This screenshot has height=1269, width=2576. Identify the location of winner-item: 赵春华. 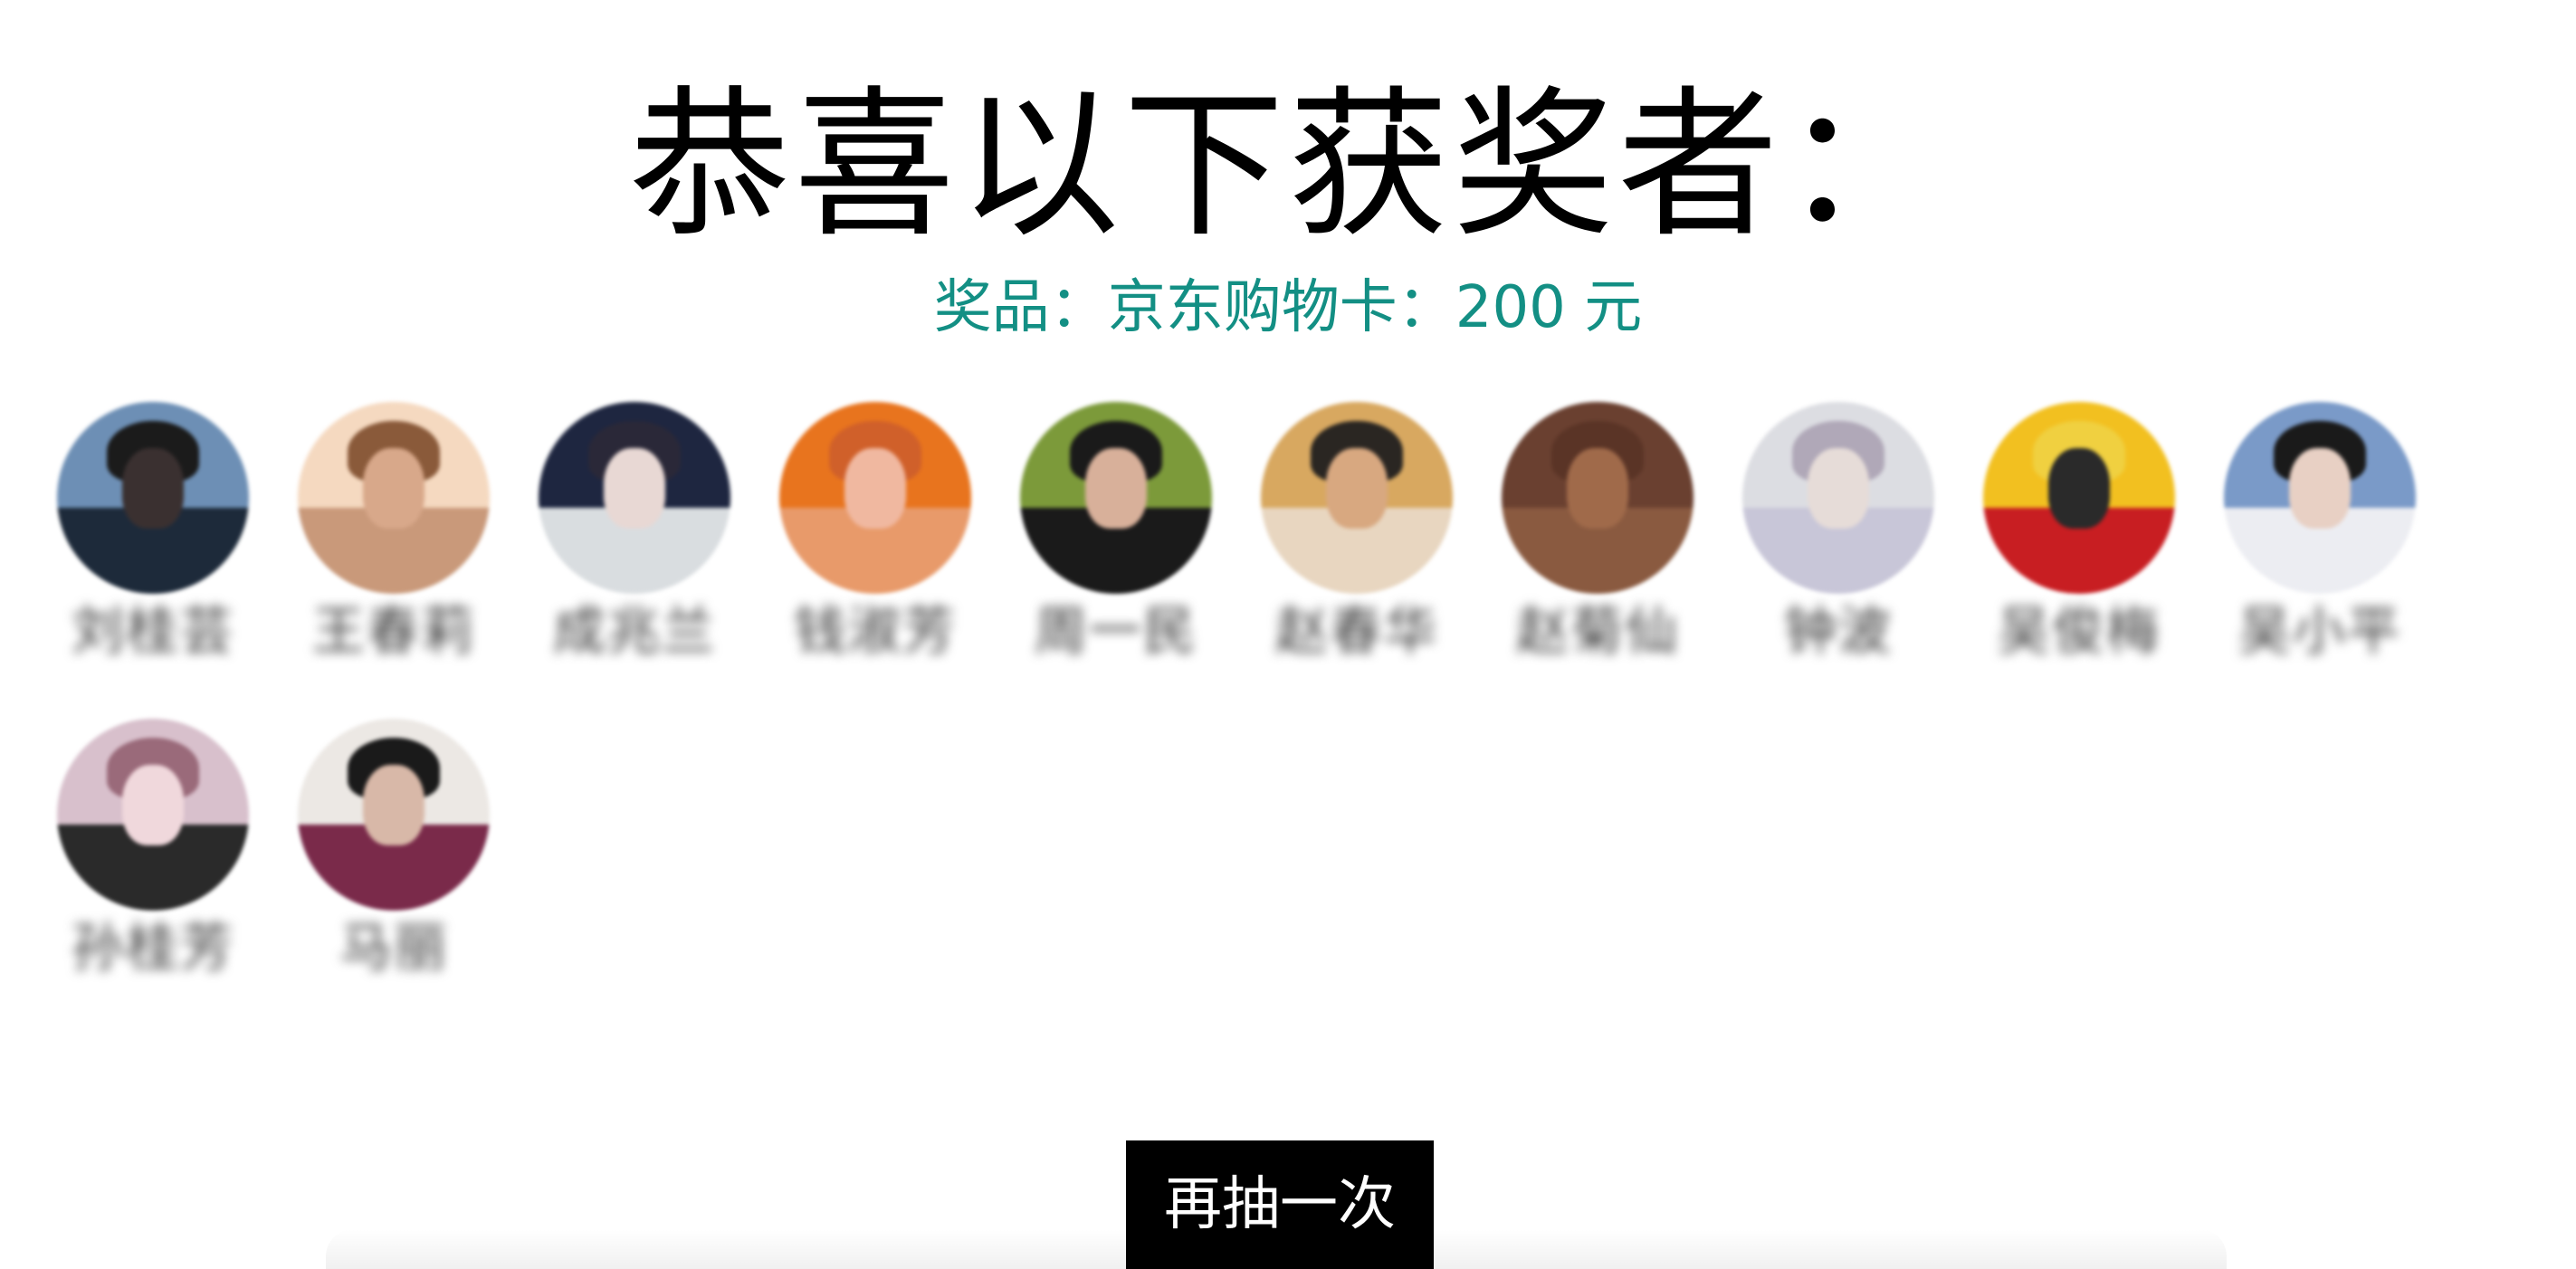
(1357, 553).